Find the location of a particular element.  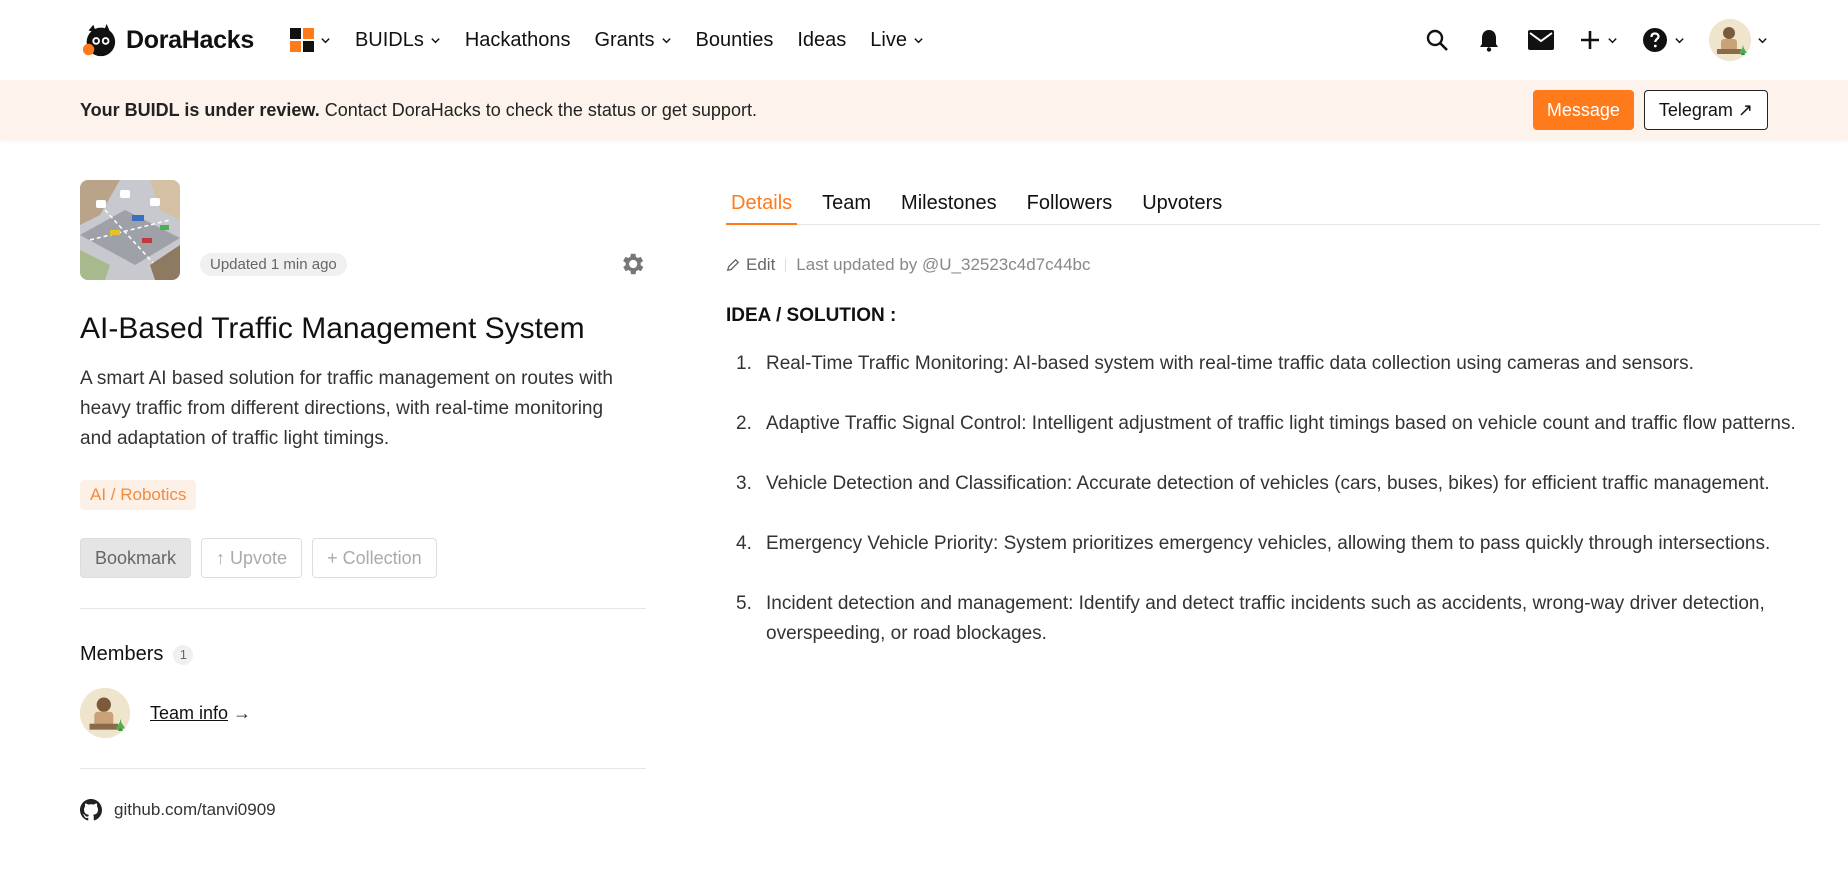

nav-ideas: Ideas is located at coordinates (821, 40).